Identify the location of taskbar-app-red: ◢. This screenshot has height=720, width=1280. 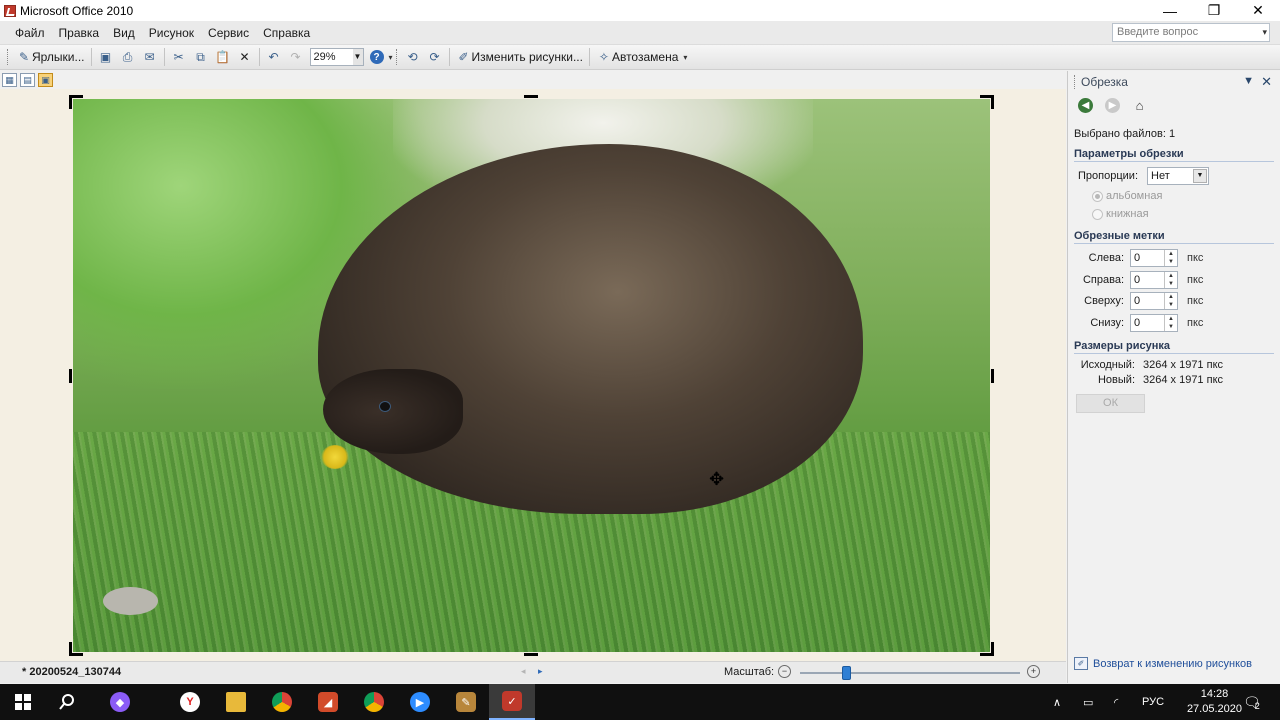
(328, 702).